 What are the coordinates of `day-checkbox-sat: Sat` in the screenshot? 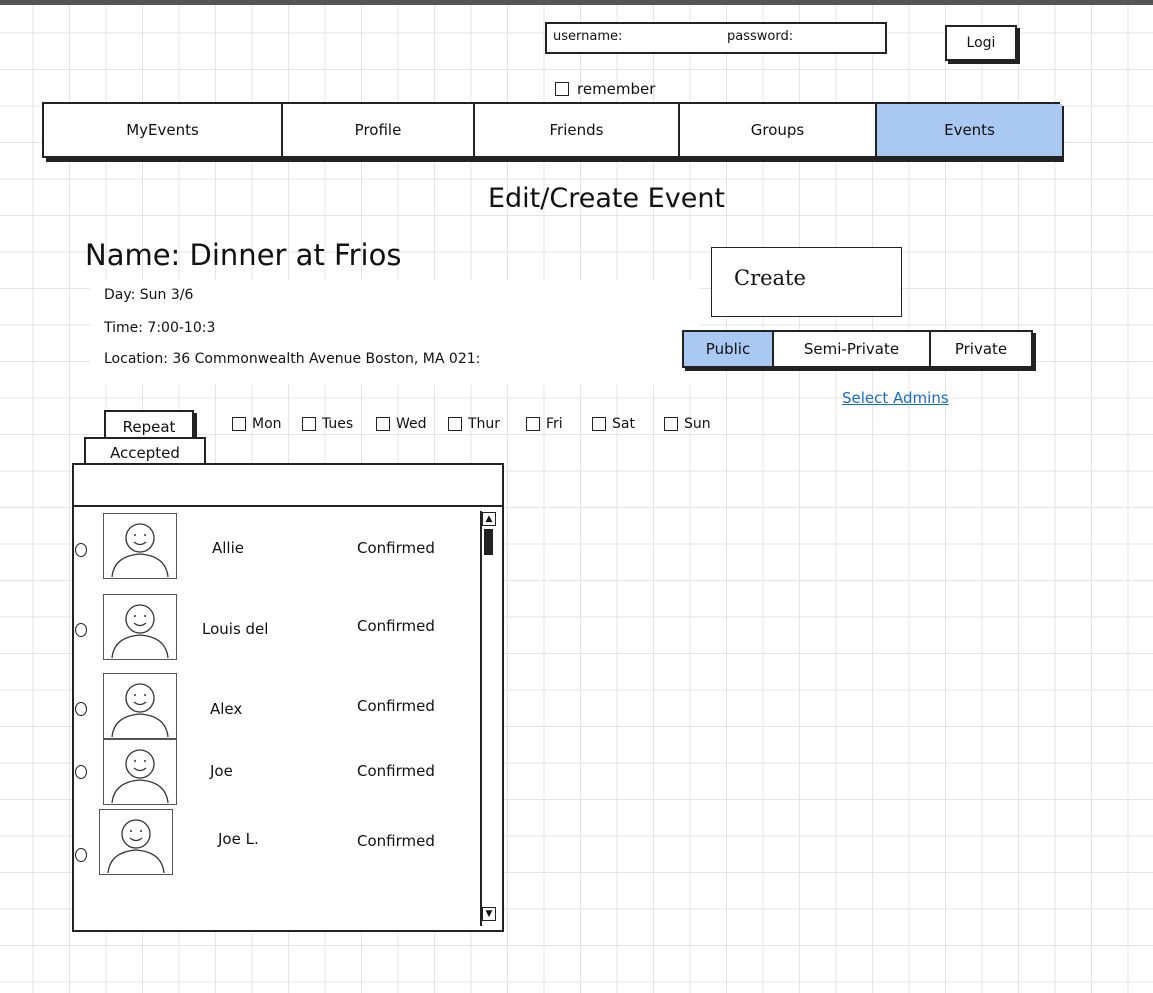 It's located at (613, 424).